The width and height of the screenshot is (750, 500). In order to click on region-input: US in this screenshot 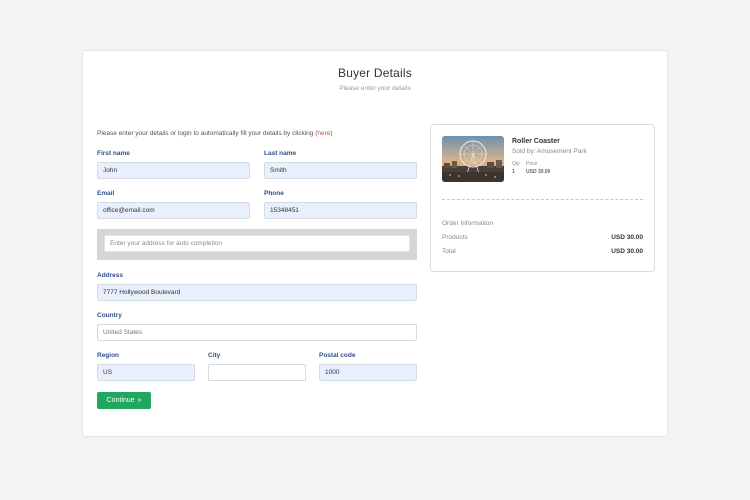, I will do `click(146, 372)`.